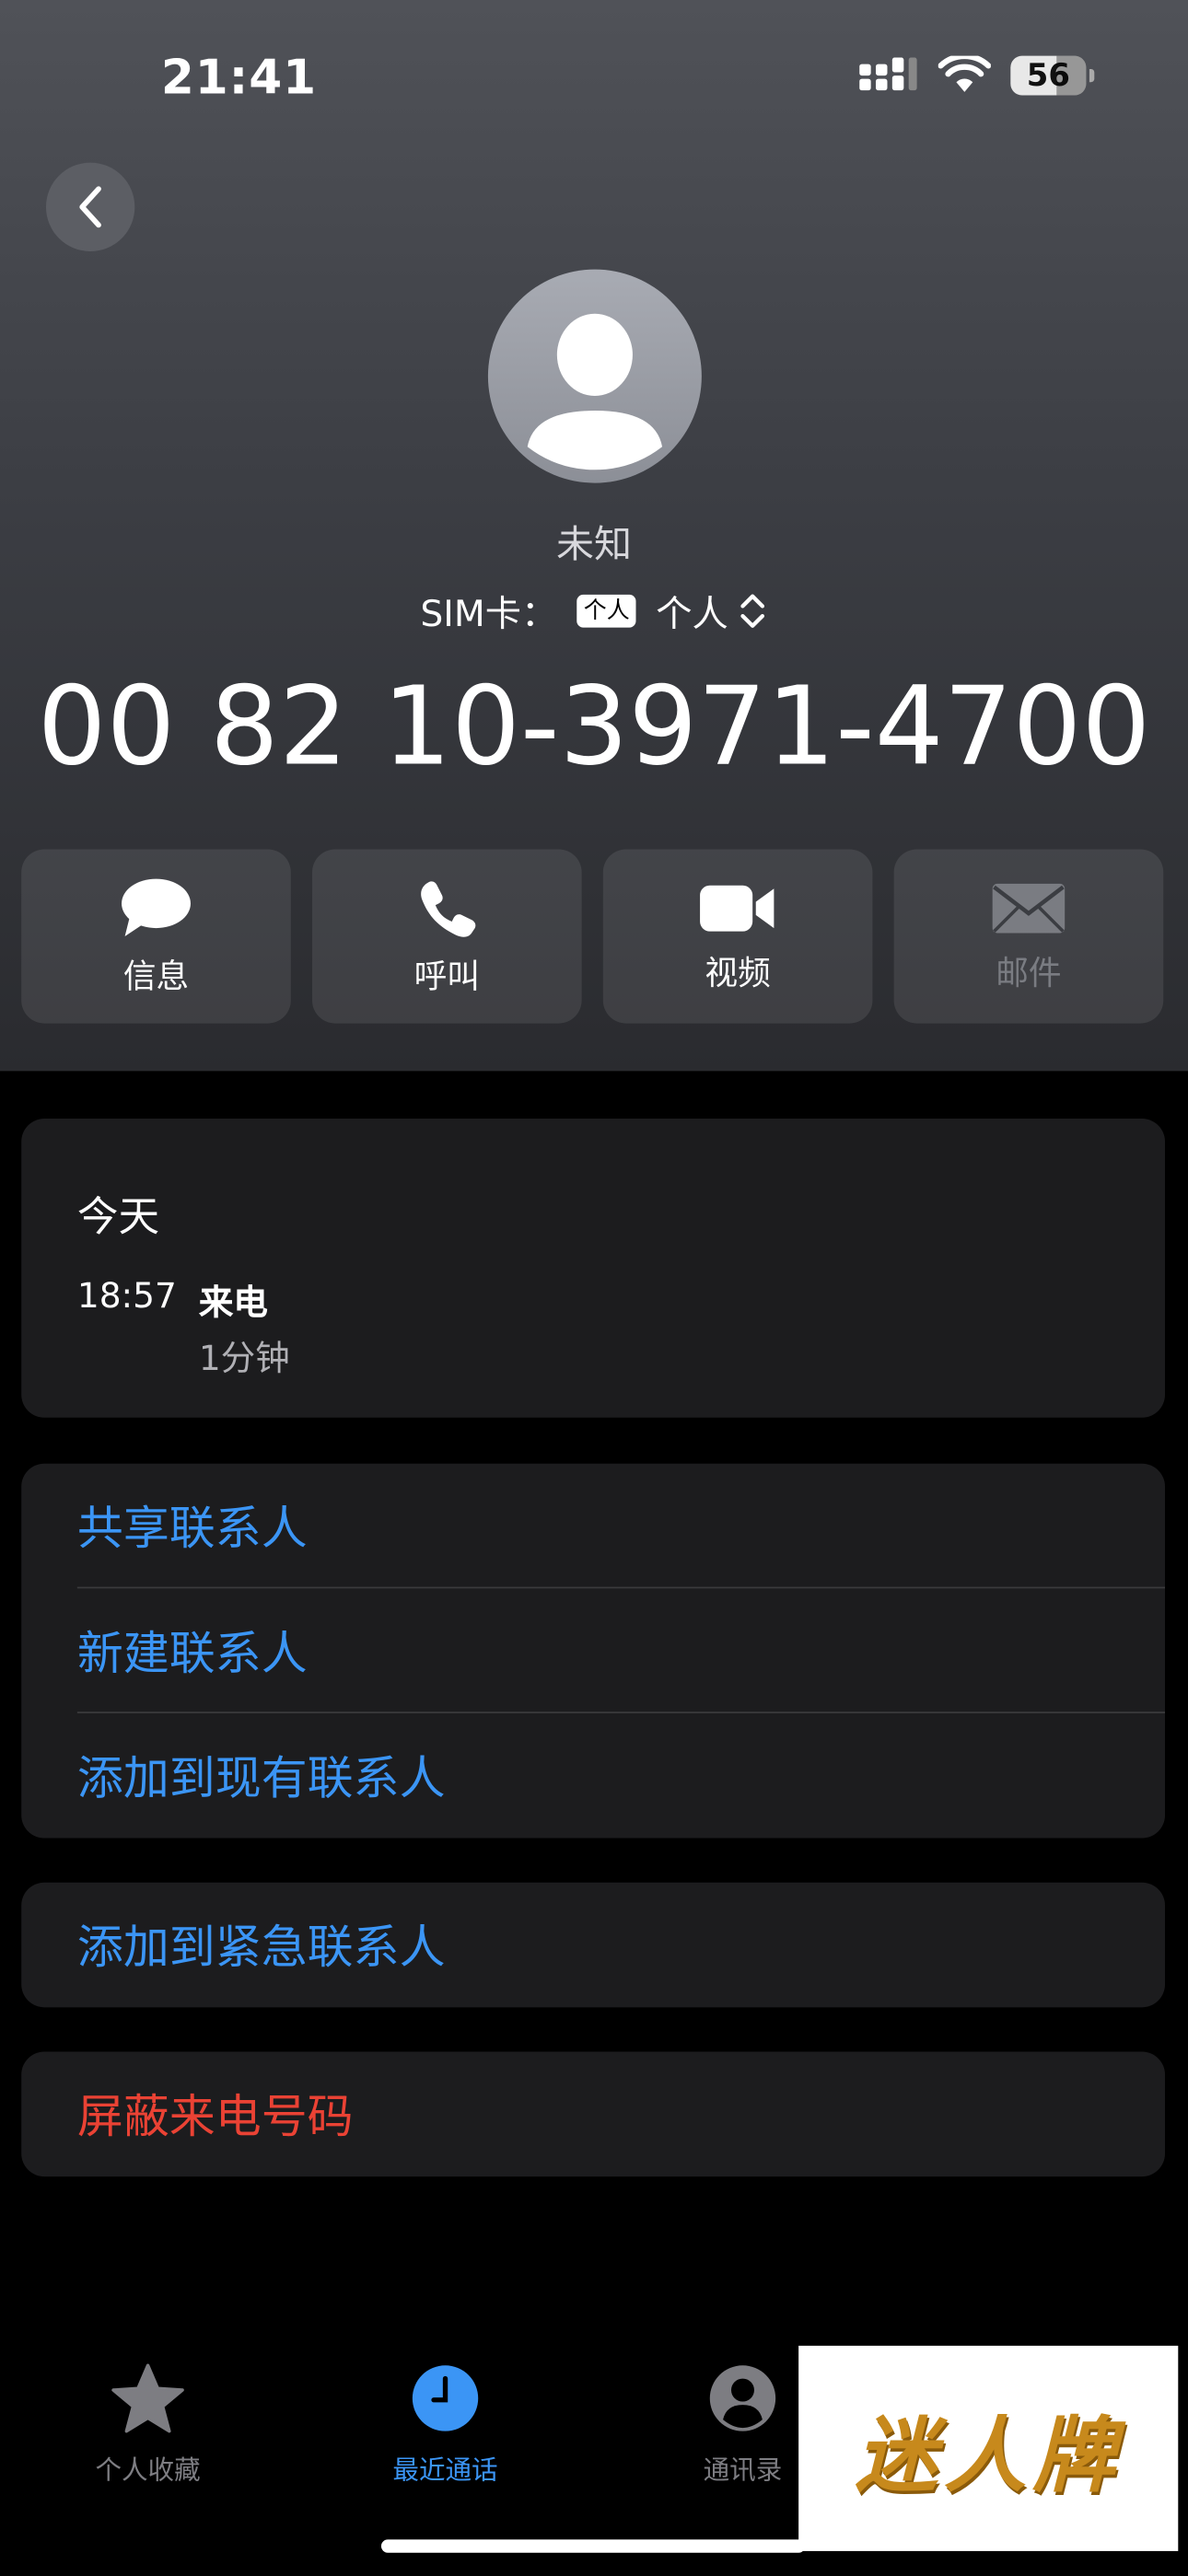 The image size is (1188, 2576). What do you see at coordinates (148, 2470) in the screenshot?
I see `tab-favorites-label: 个人收藏` at bounding box center [148, 2470].